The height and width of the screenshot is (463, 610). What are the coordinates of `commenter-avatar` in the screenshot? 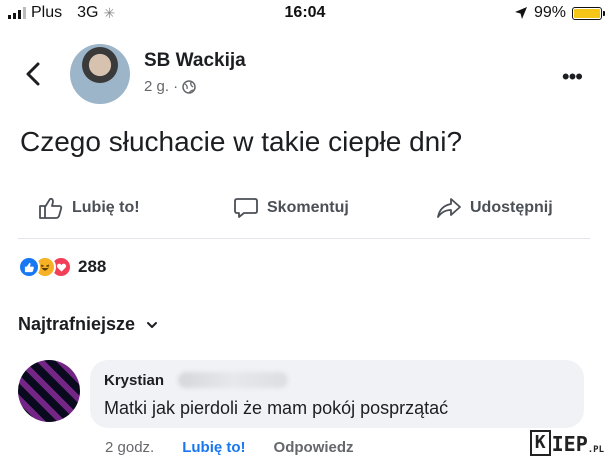 It's located at (49, 391).